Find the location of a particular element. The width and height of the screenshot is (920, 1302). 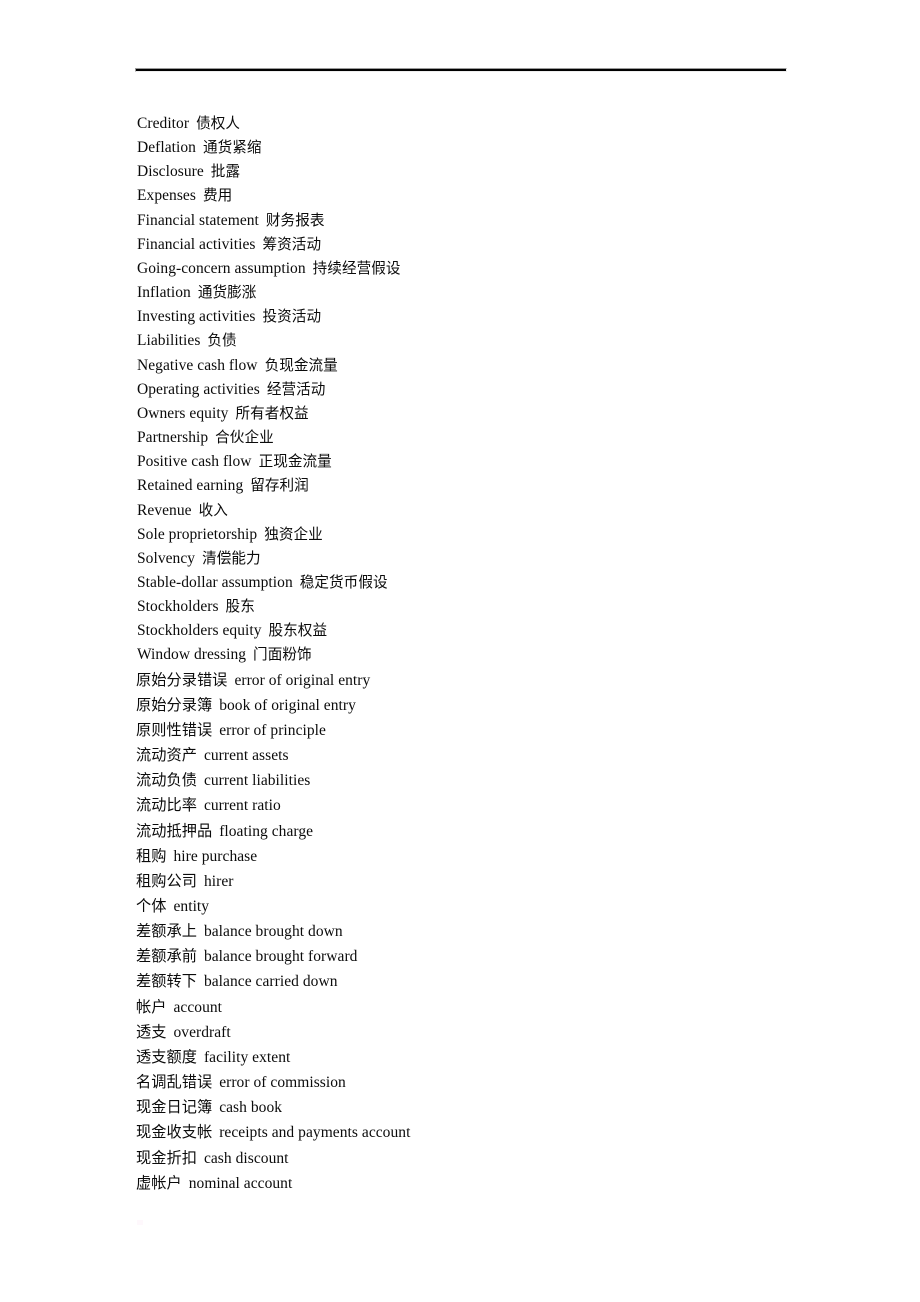

glossary-term-headword: Deflation is located at coordinates (166, 148).